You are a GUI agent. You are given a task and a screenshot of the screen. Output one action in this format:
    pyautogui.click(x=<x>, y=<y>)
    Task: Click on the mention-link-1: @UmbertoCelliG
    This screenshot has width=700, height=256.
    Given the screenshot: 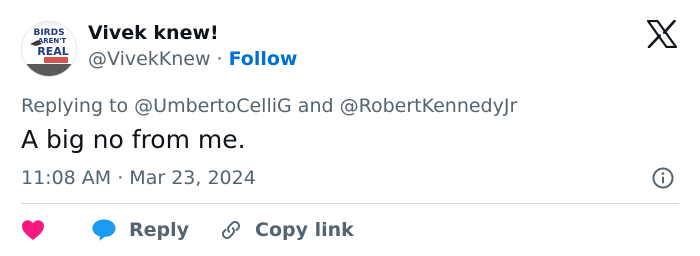 What is the action you would take?
    pyautogui.click(x=213, y=106)
    